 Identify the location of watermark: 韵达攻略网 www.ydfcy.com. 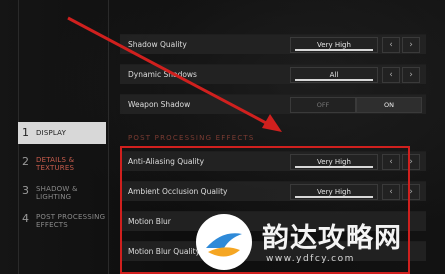
(316, 242).